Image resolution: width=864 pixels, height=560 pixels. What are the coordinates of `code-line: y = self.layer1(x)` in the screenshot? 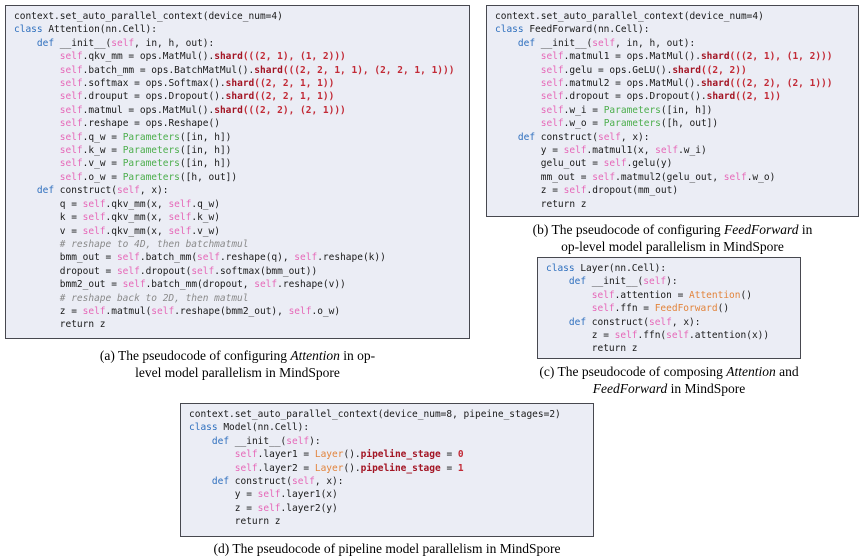 It's located at (263, 495).